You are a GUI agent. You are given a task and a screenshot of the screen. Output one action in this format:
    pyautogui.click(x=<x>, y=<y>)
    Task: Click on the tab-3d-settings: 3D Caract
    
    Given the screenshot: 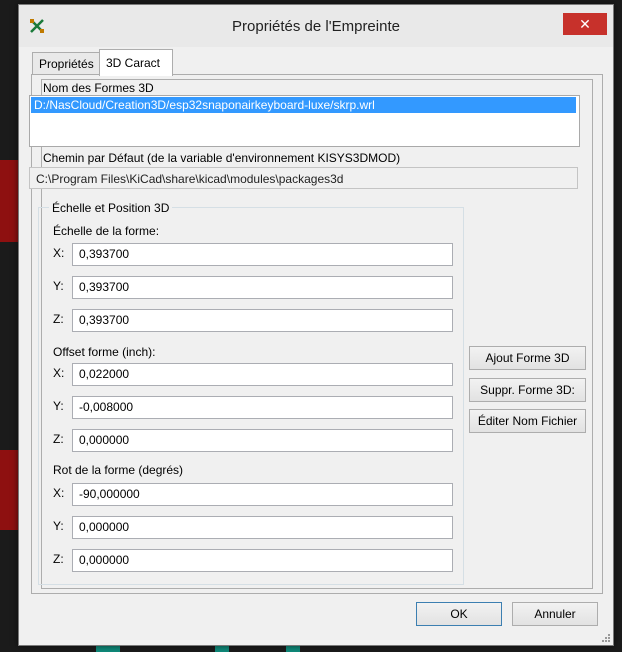 What is the action you would take?
    pyautogui.click(x=136, y=62)
    